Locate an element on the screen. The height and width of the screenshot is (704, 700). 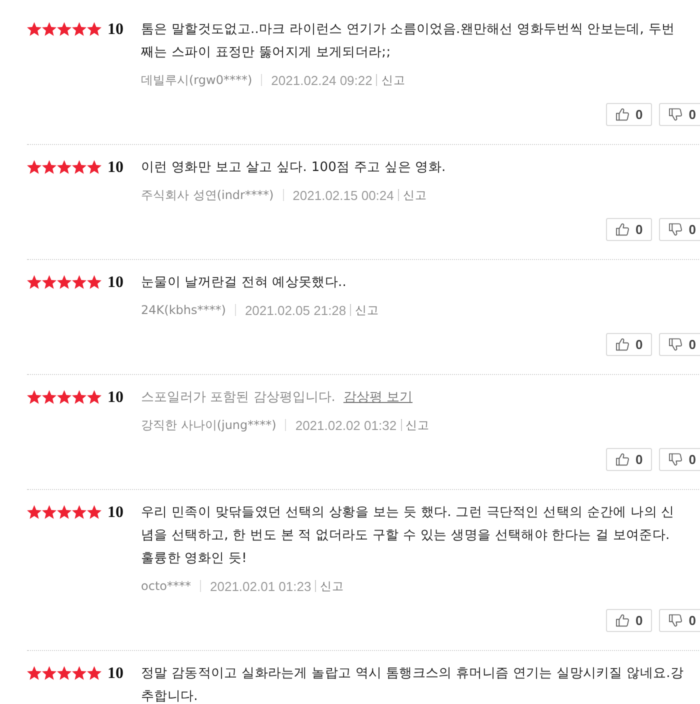
review-text: 톰은 말할것도없고..마크 라이런스 연기가 소름이었음.왠만해선 영화두번씩 안보는데, 두번째는 스파이 표정만 뚫어지게 보게되더라;; is located at coordinates (408, 41).